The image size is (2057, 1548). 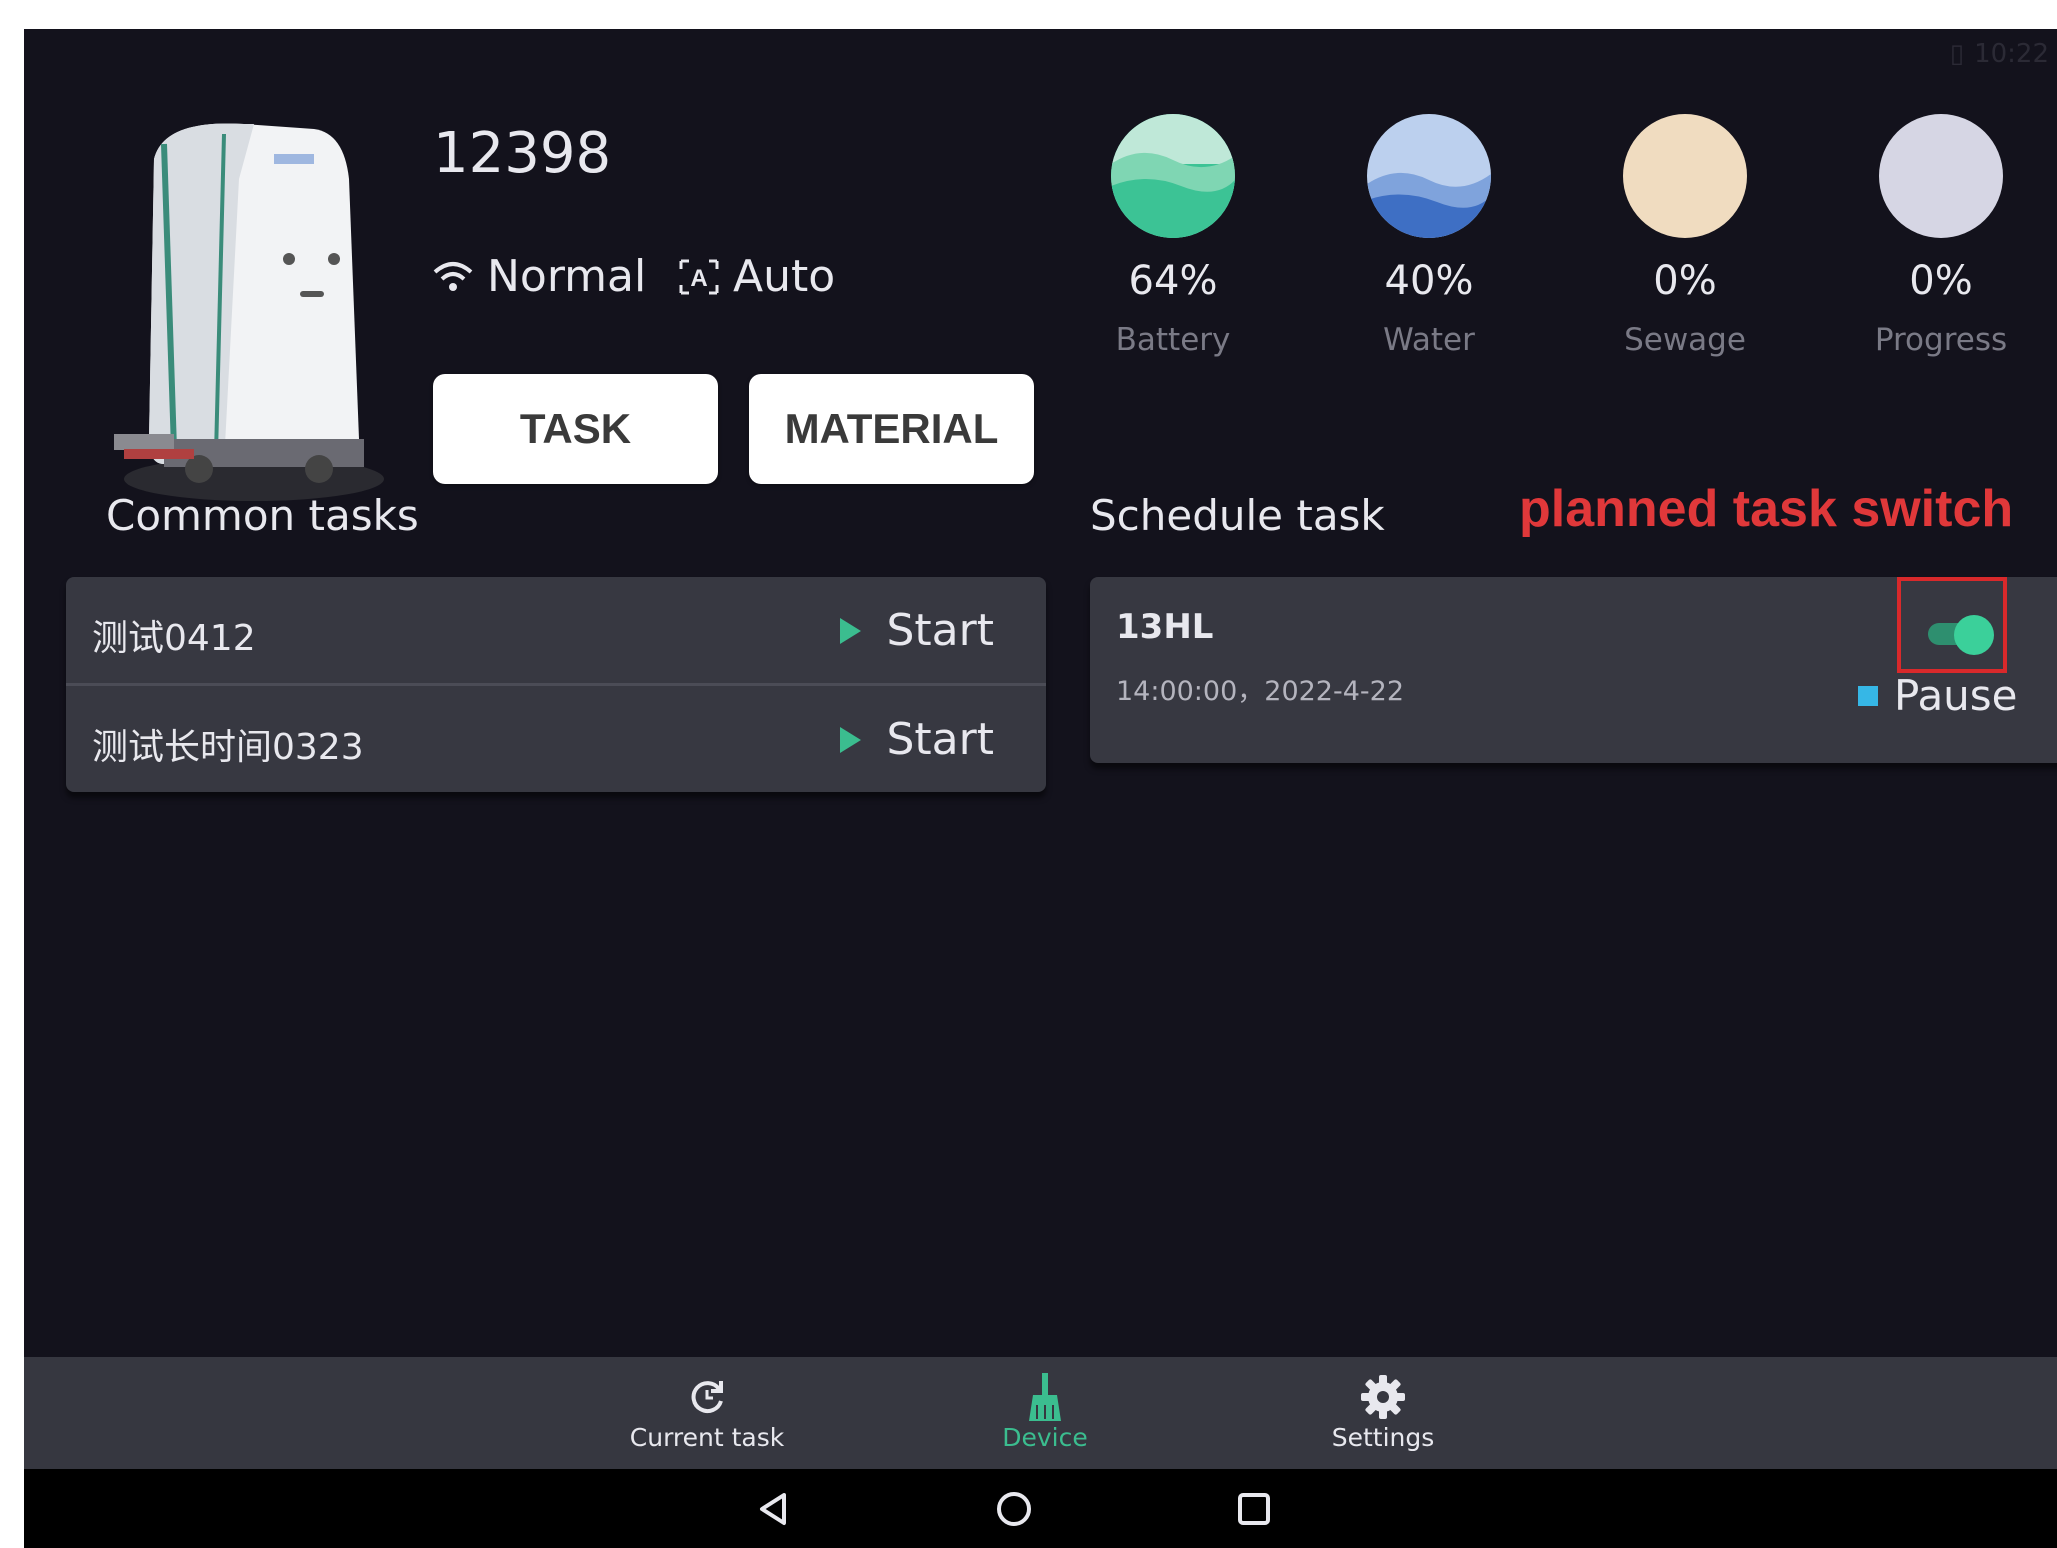 I want to click on schedule-task-name: 13HL, so click(x=1165, y=627).